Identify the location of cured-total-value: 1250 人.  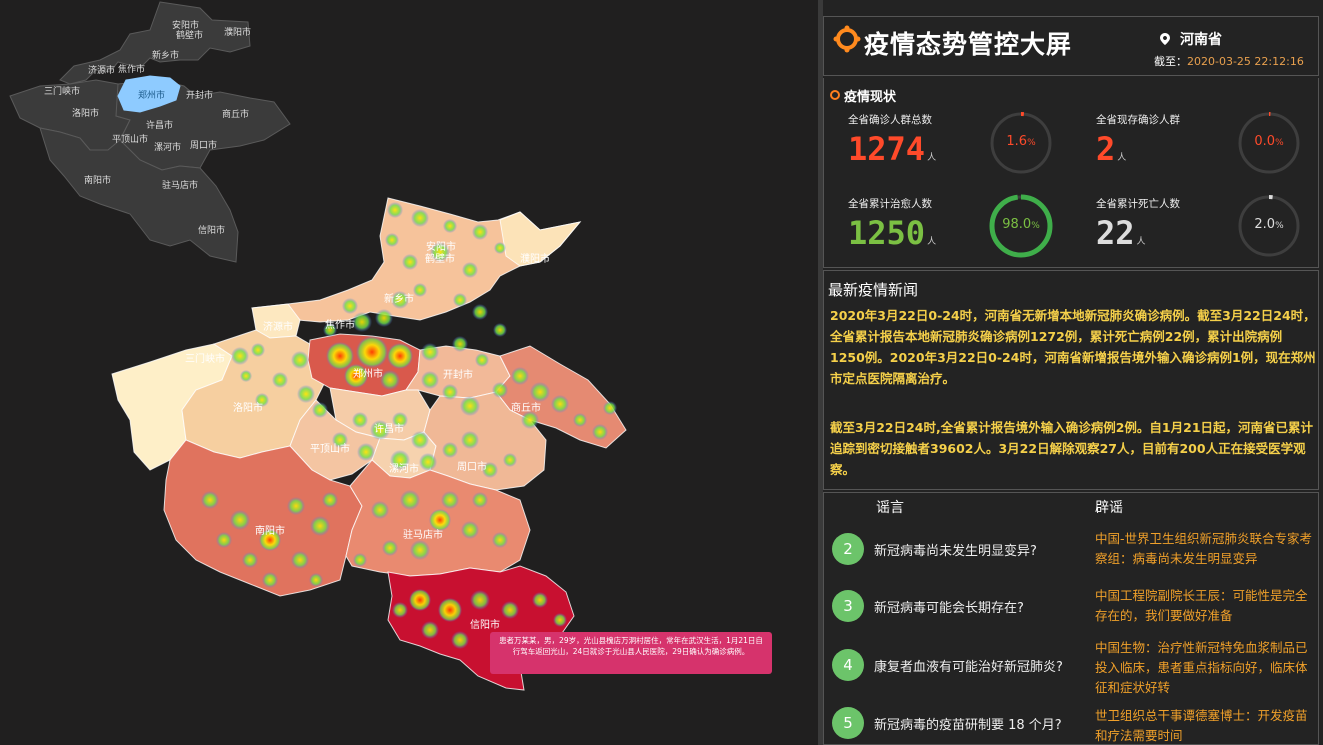
(892, 233).